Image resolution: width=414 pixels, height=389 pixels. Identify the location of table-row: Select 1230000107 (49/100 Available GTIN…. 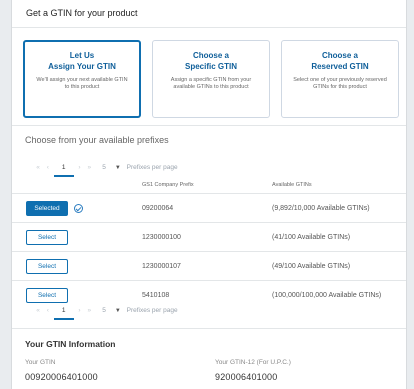
(209, 265).